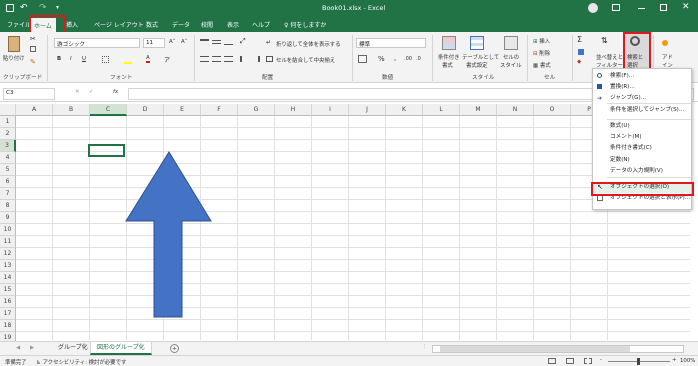 The height and width of the screenshot is (366, 698). Describe the element at coordinates (34, 110) in the screenshot. I see `column-header-a: A` at that location.